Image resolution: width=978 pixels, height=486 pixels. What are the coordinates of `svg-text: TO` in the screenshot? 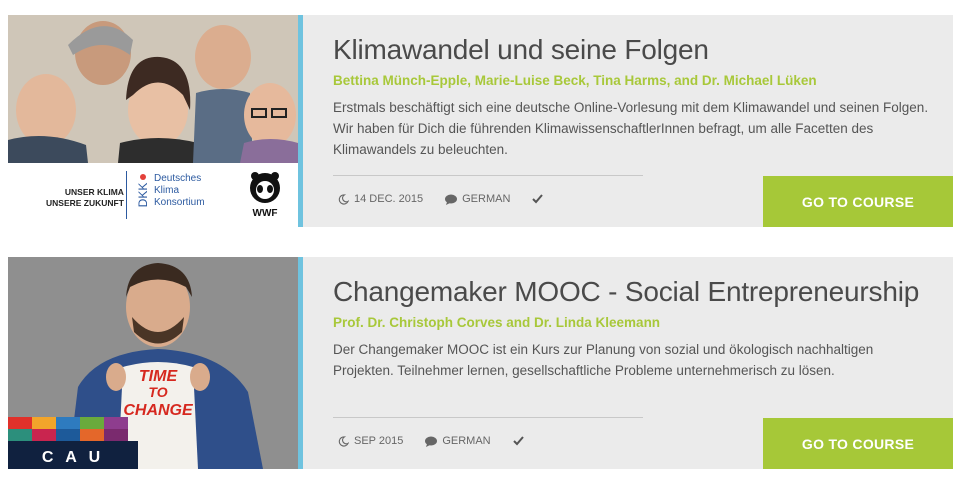 It's located at (157, 392).